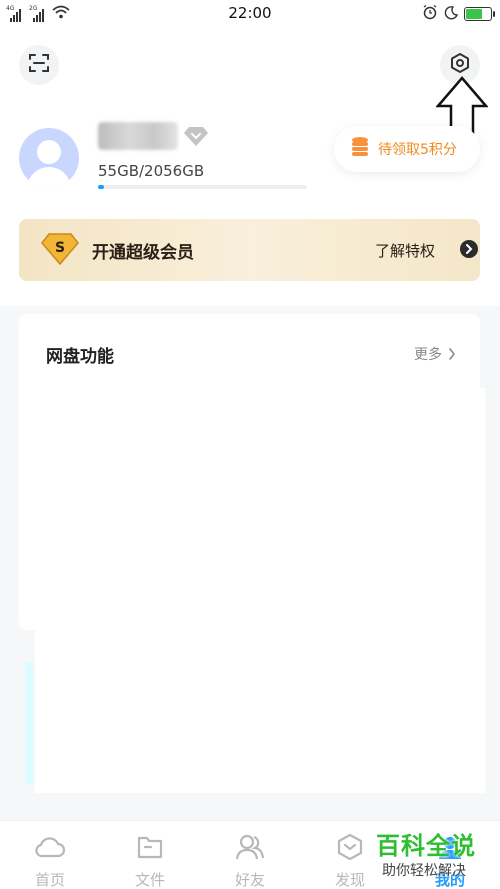  I want to click on scan-icon, so click(39, 65).